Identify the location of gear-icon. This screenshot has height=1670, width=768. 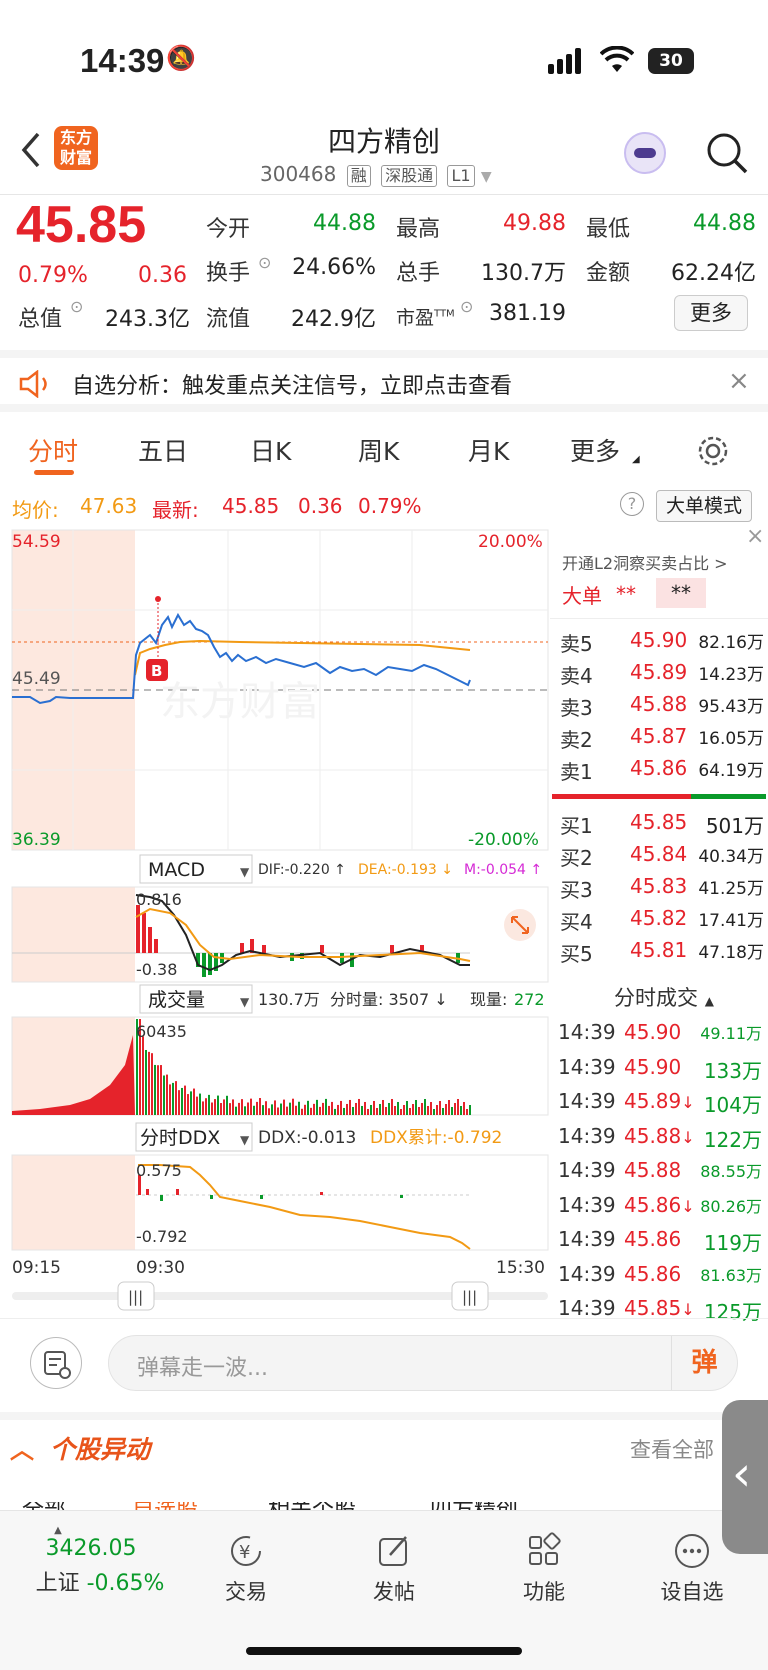
(713, 451).